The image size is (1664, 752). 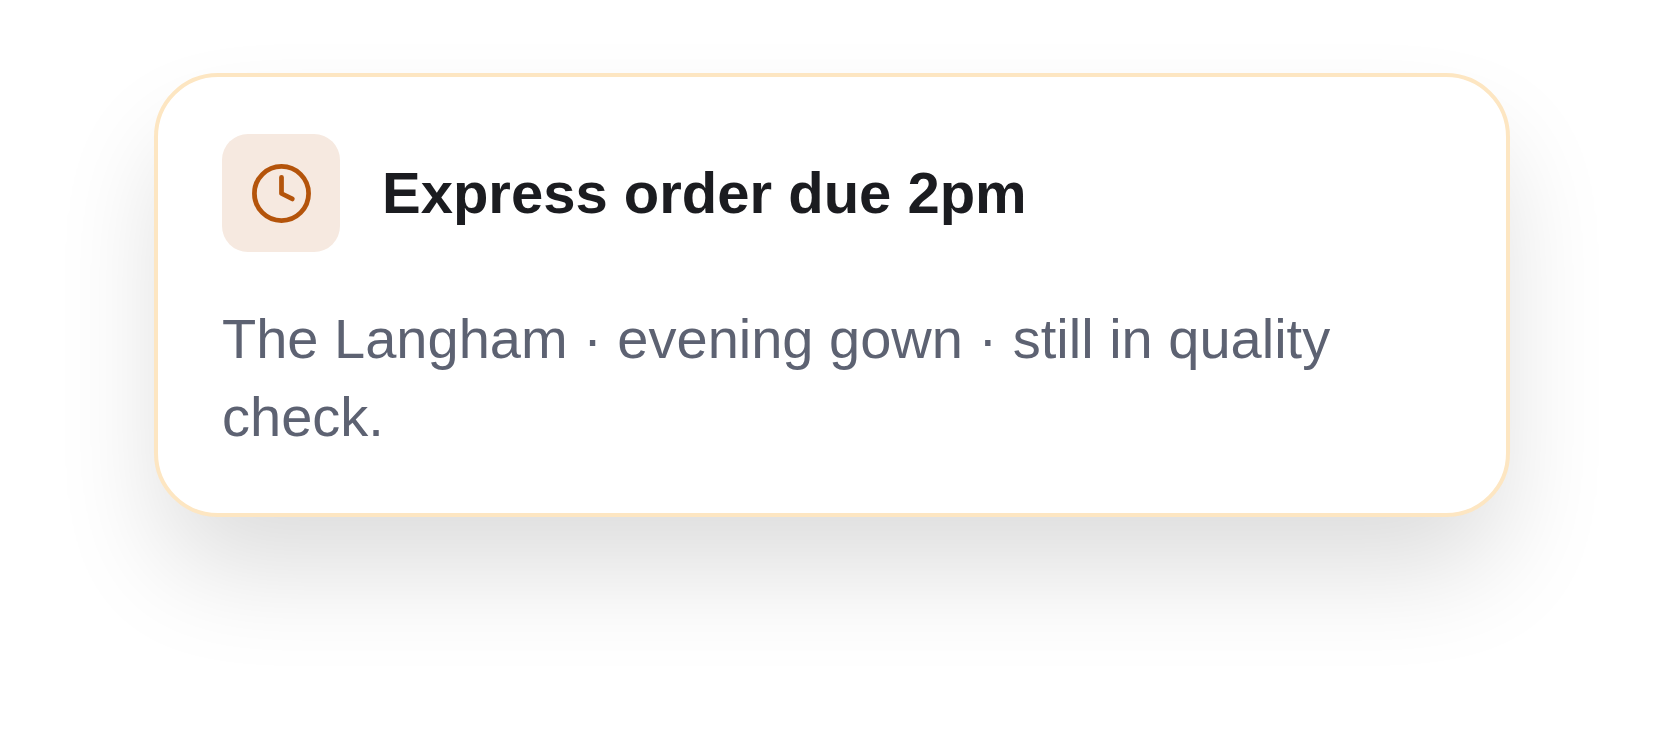 I want to click on notification-message: The Langham · evening gown · still in quality check., so click(x=777, y=378).